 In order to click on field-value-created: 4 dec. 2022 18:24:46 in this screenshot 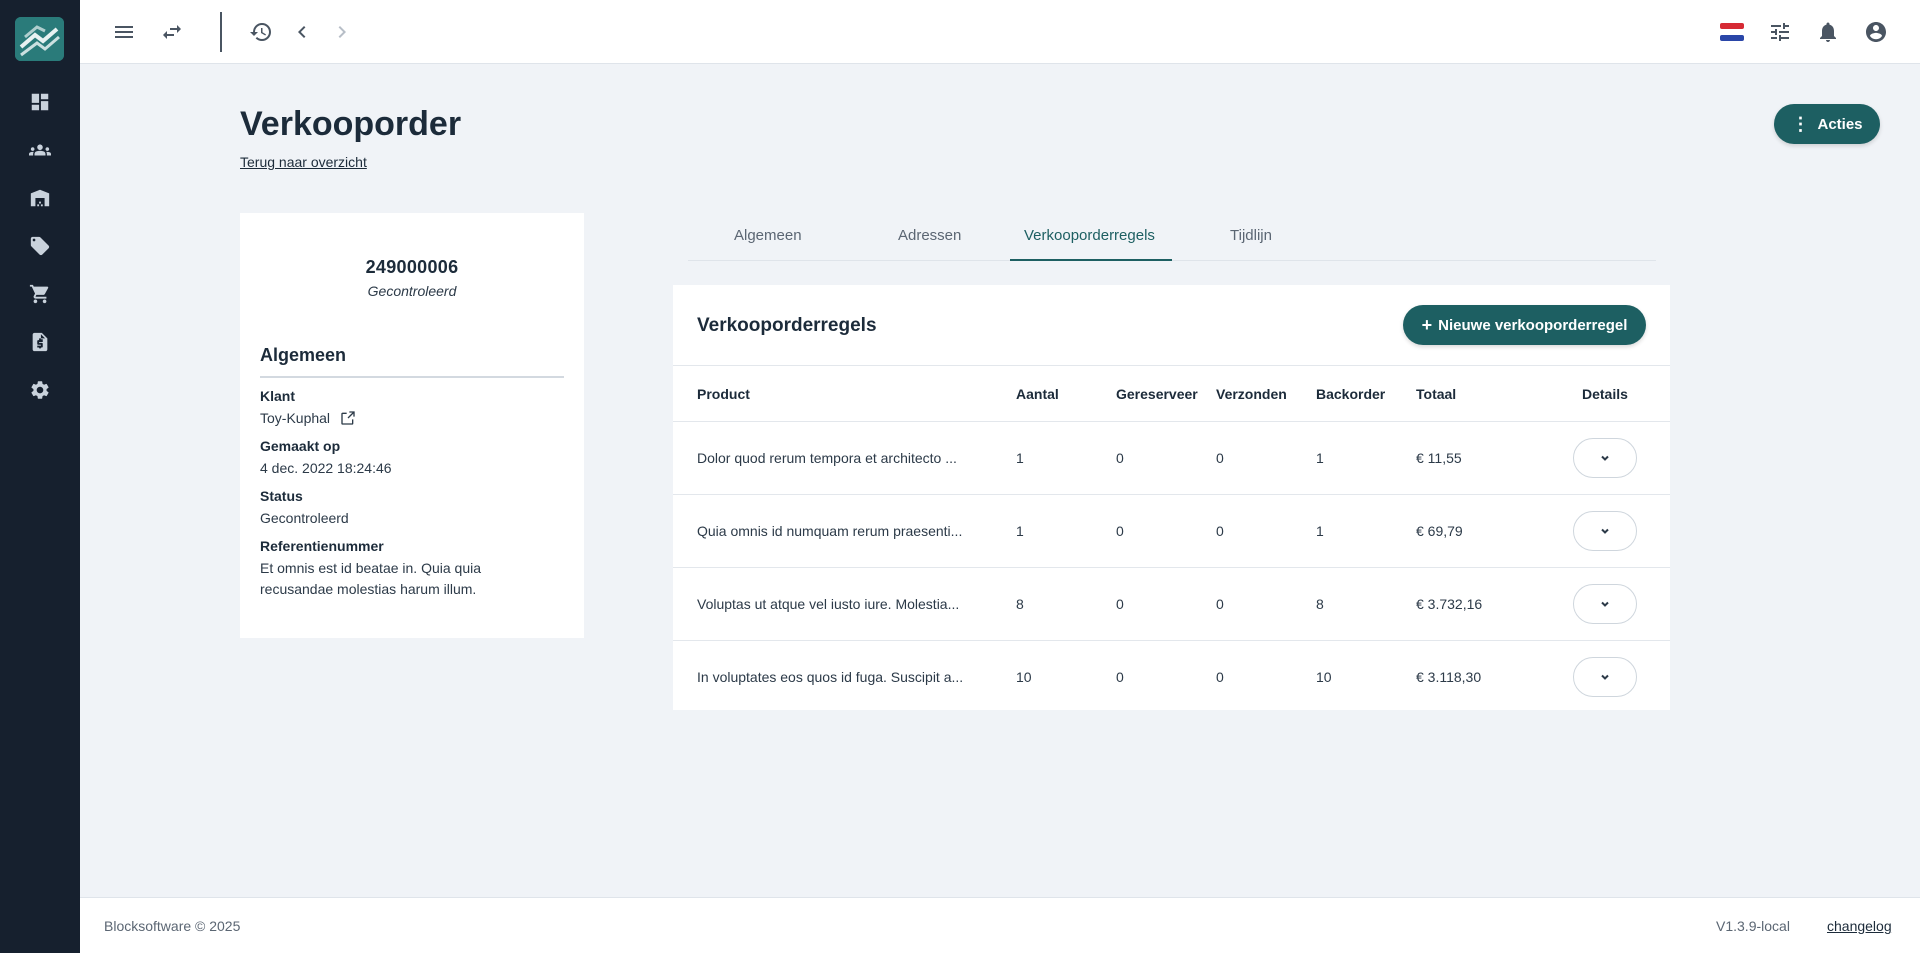, I will do `click(326, 468)`.